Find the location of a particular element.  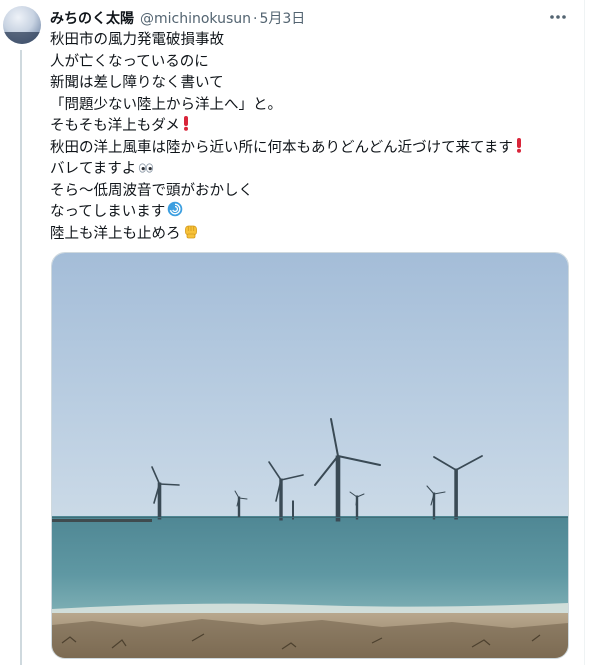

tweet-line: なってしまいます is located at coordinates (310, 213).